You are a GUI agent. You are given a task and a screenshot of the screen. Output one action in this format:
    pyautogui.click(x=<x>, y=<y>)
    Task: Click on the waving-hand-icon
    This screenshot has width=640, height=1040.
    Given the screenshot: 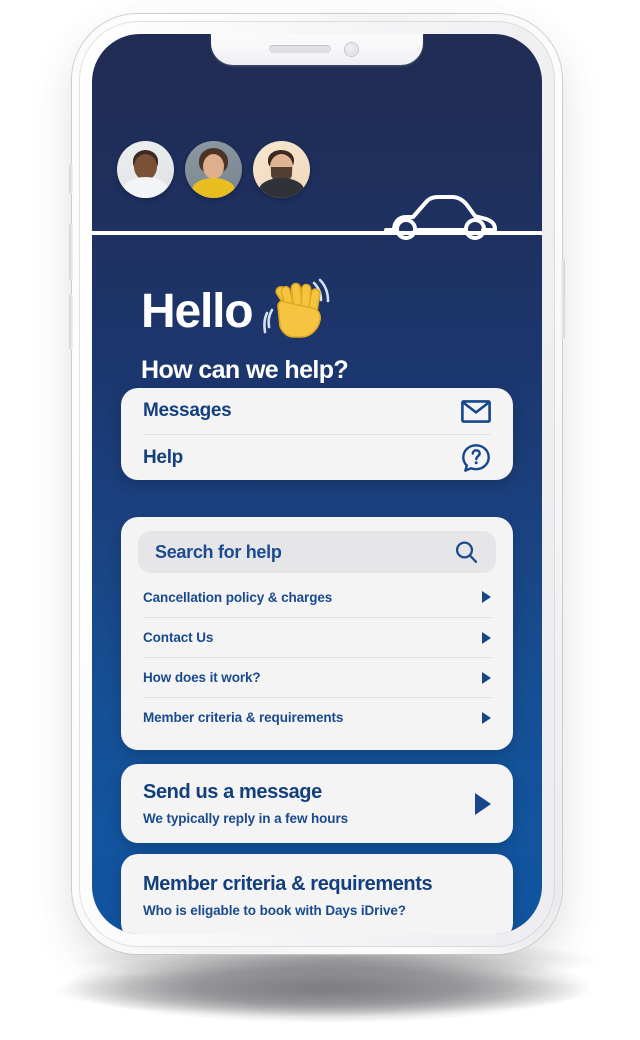 What is the action you would take?
    pyautogui.click(x=296, y=308)
    